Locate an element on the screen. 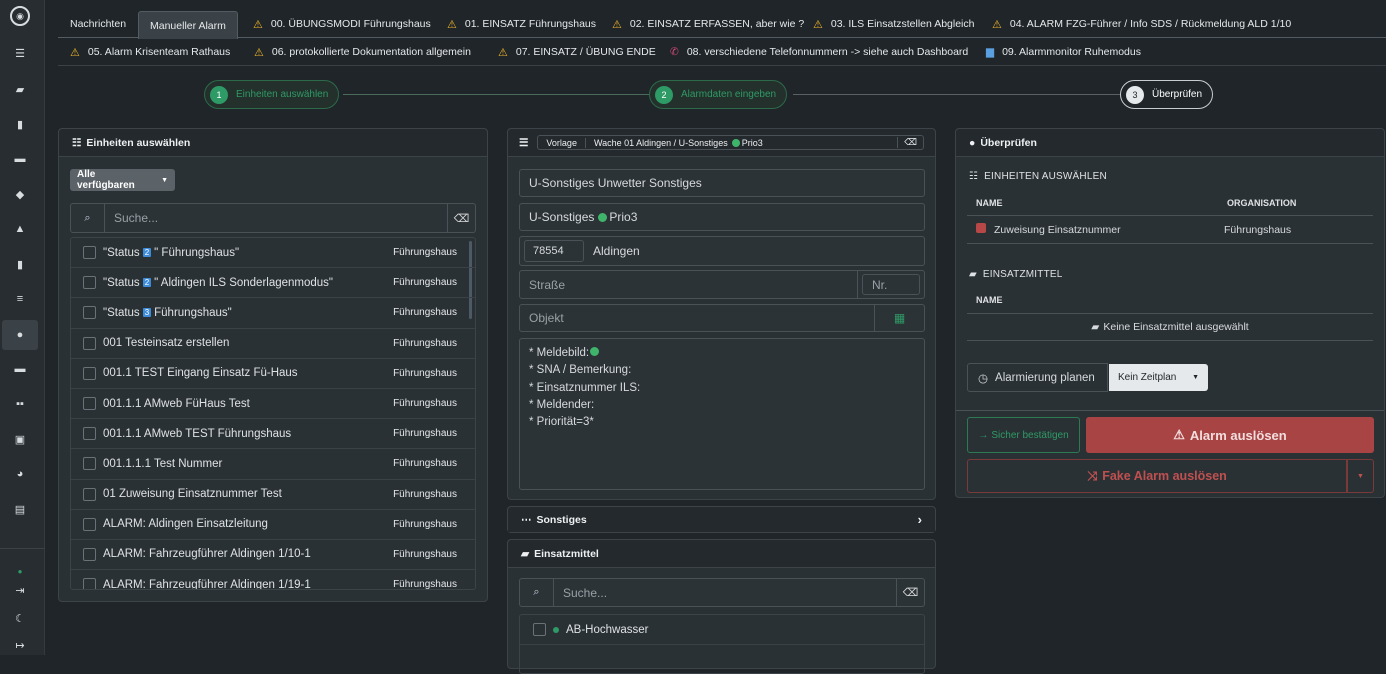 Image resolution: width=1386 pixels, height=674 pixels. unit-row: 001 Testeinsatz erstellen Führungshaus is located at coordinates (273, 344).